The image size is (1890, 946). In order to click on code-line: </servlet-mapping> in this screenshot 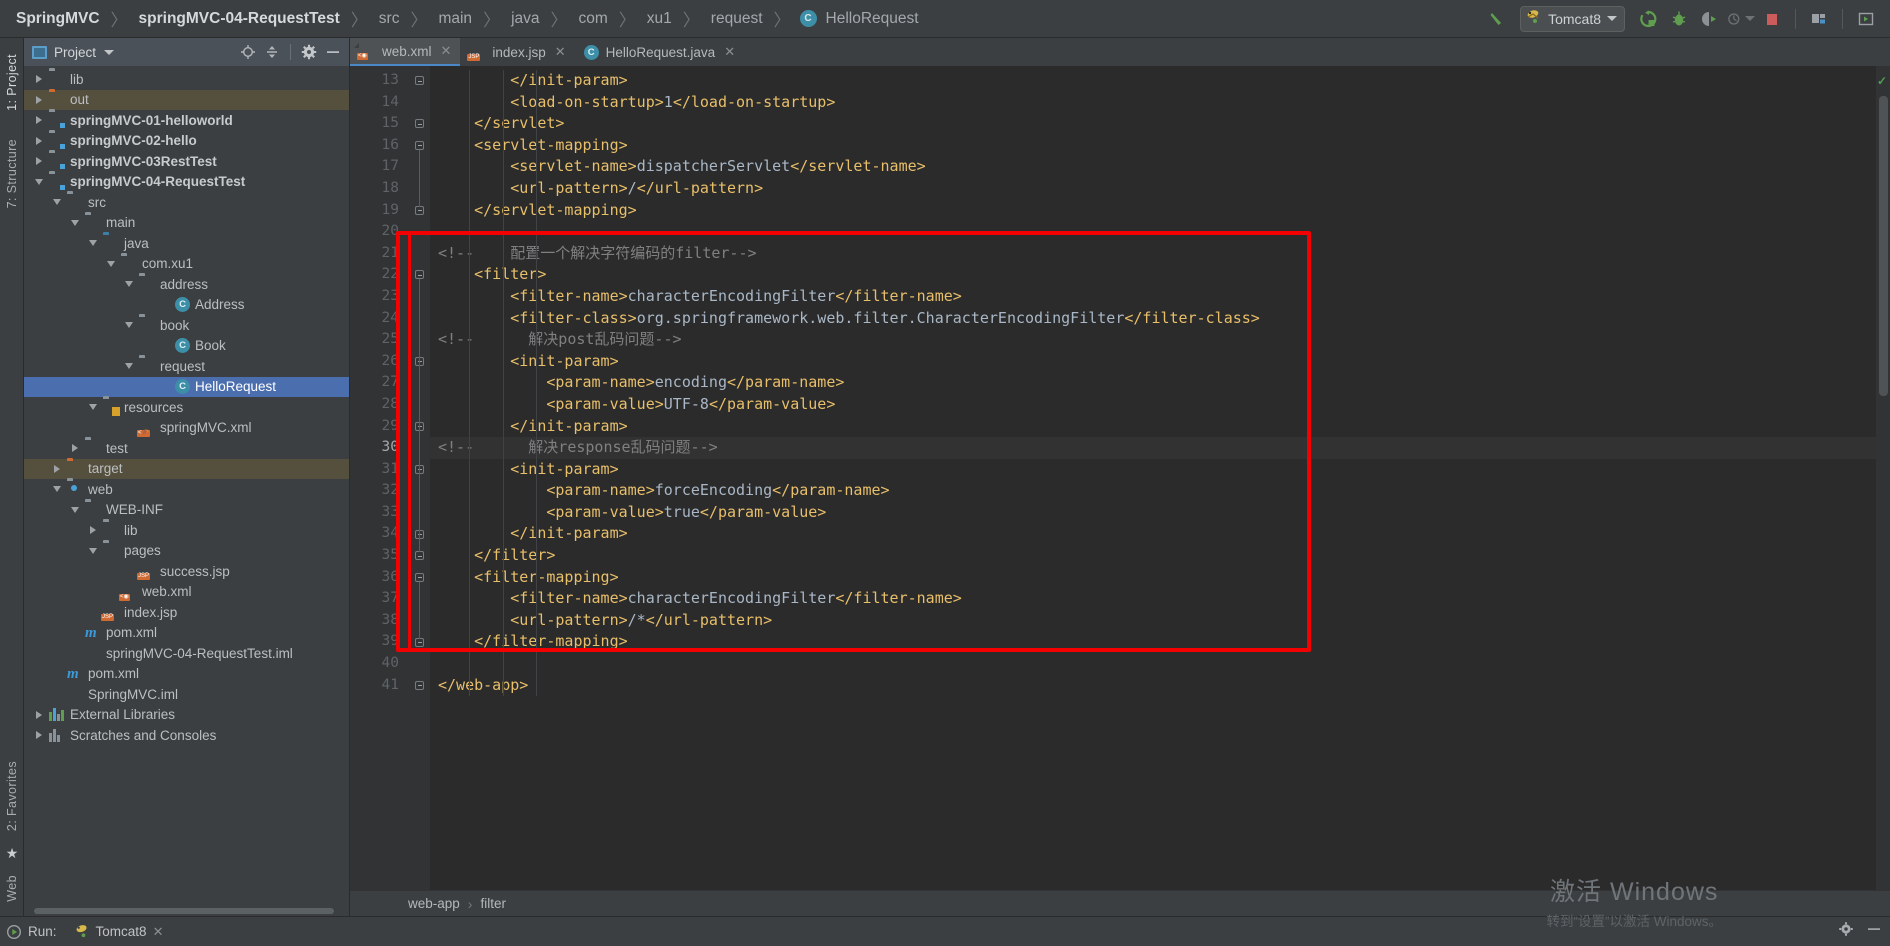, I will do `click(1153, 211)`.